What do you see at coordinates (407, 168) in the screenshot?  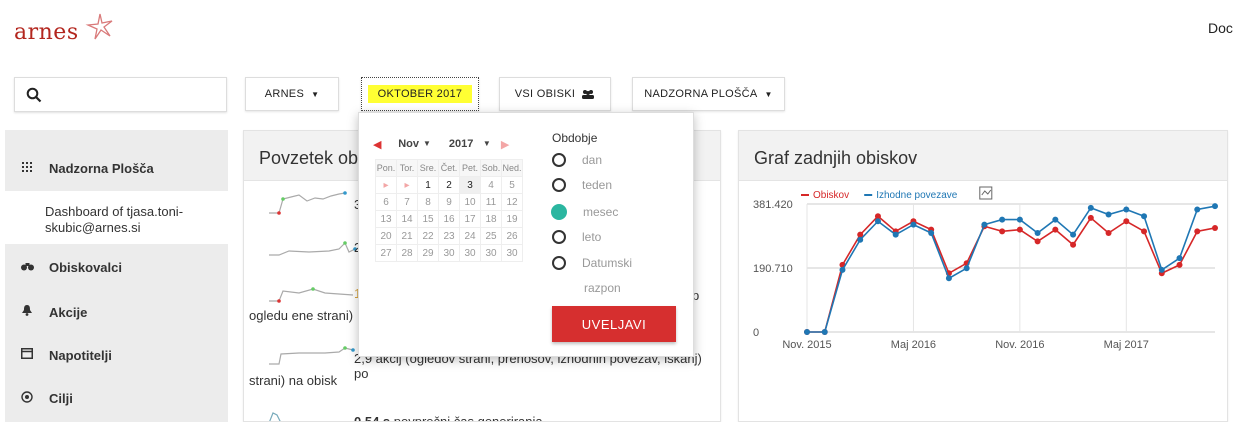 I see `weekday-header: Tor.` at bounding box center [407, 168].